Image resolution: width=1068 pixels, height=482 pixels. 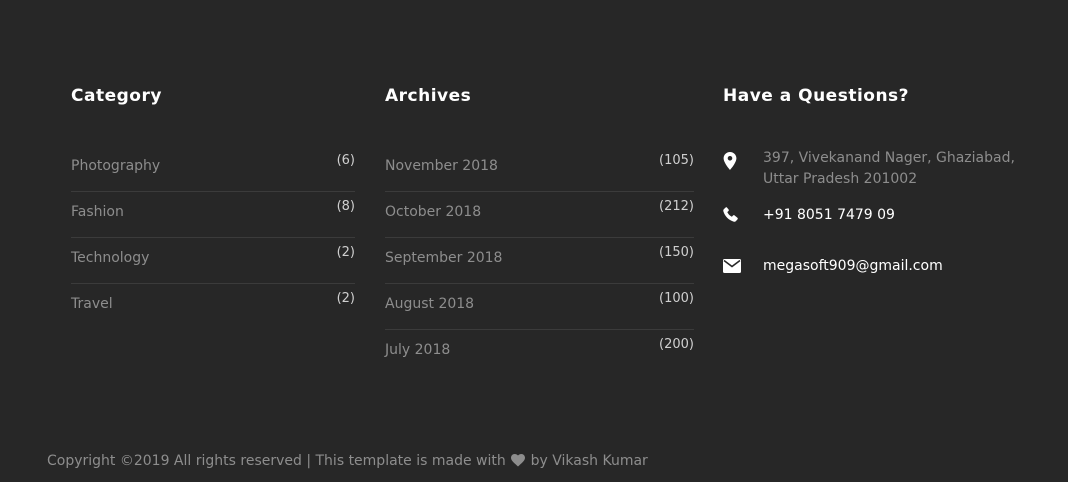 I want to click on copyright-by: by, so click(x=539, y=461).